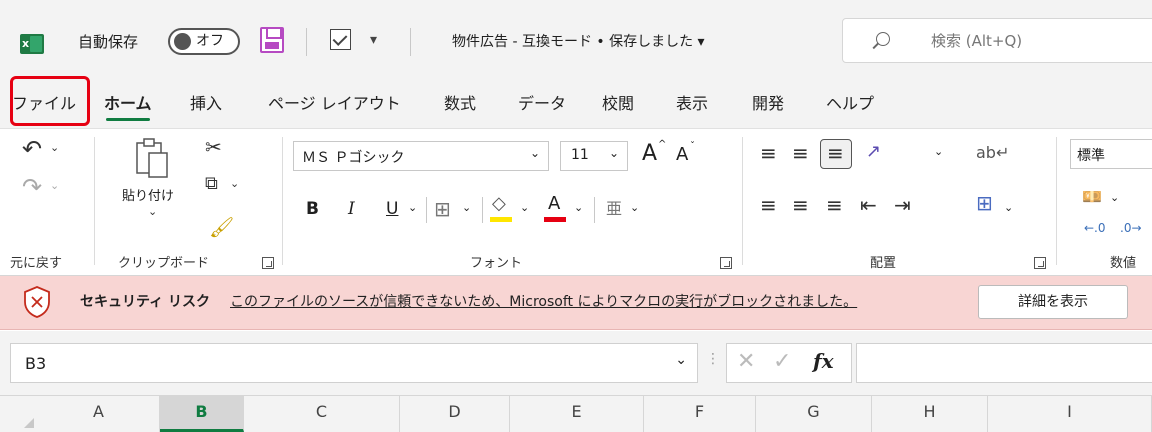  I want to click on redo-dropdown-icon: ⌄, so click(54, 185).